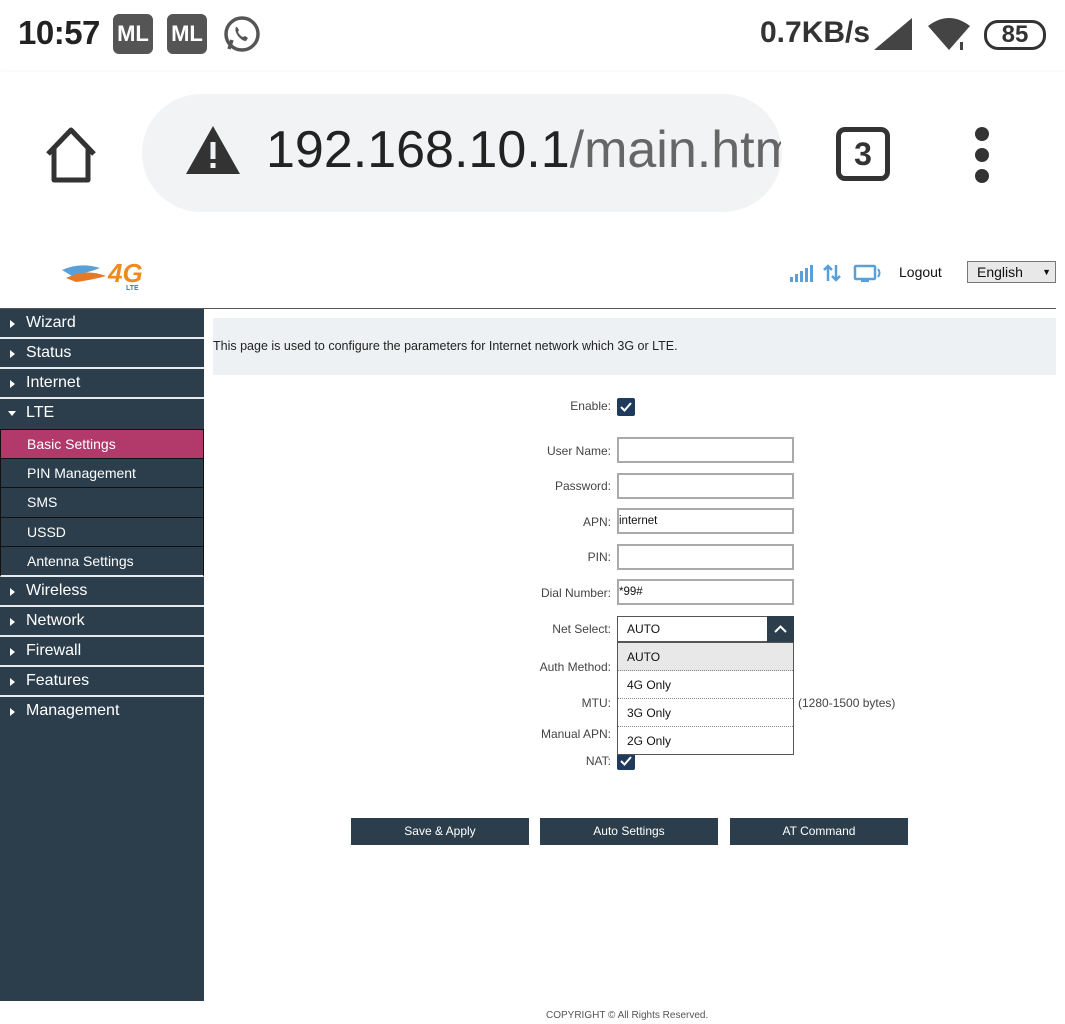 This screenshot has height=1024, width=1065. I want to click on logo-subtext: LTE, so click(132, 288).